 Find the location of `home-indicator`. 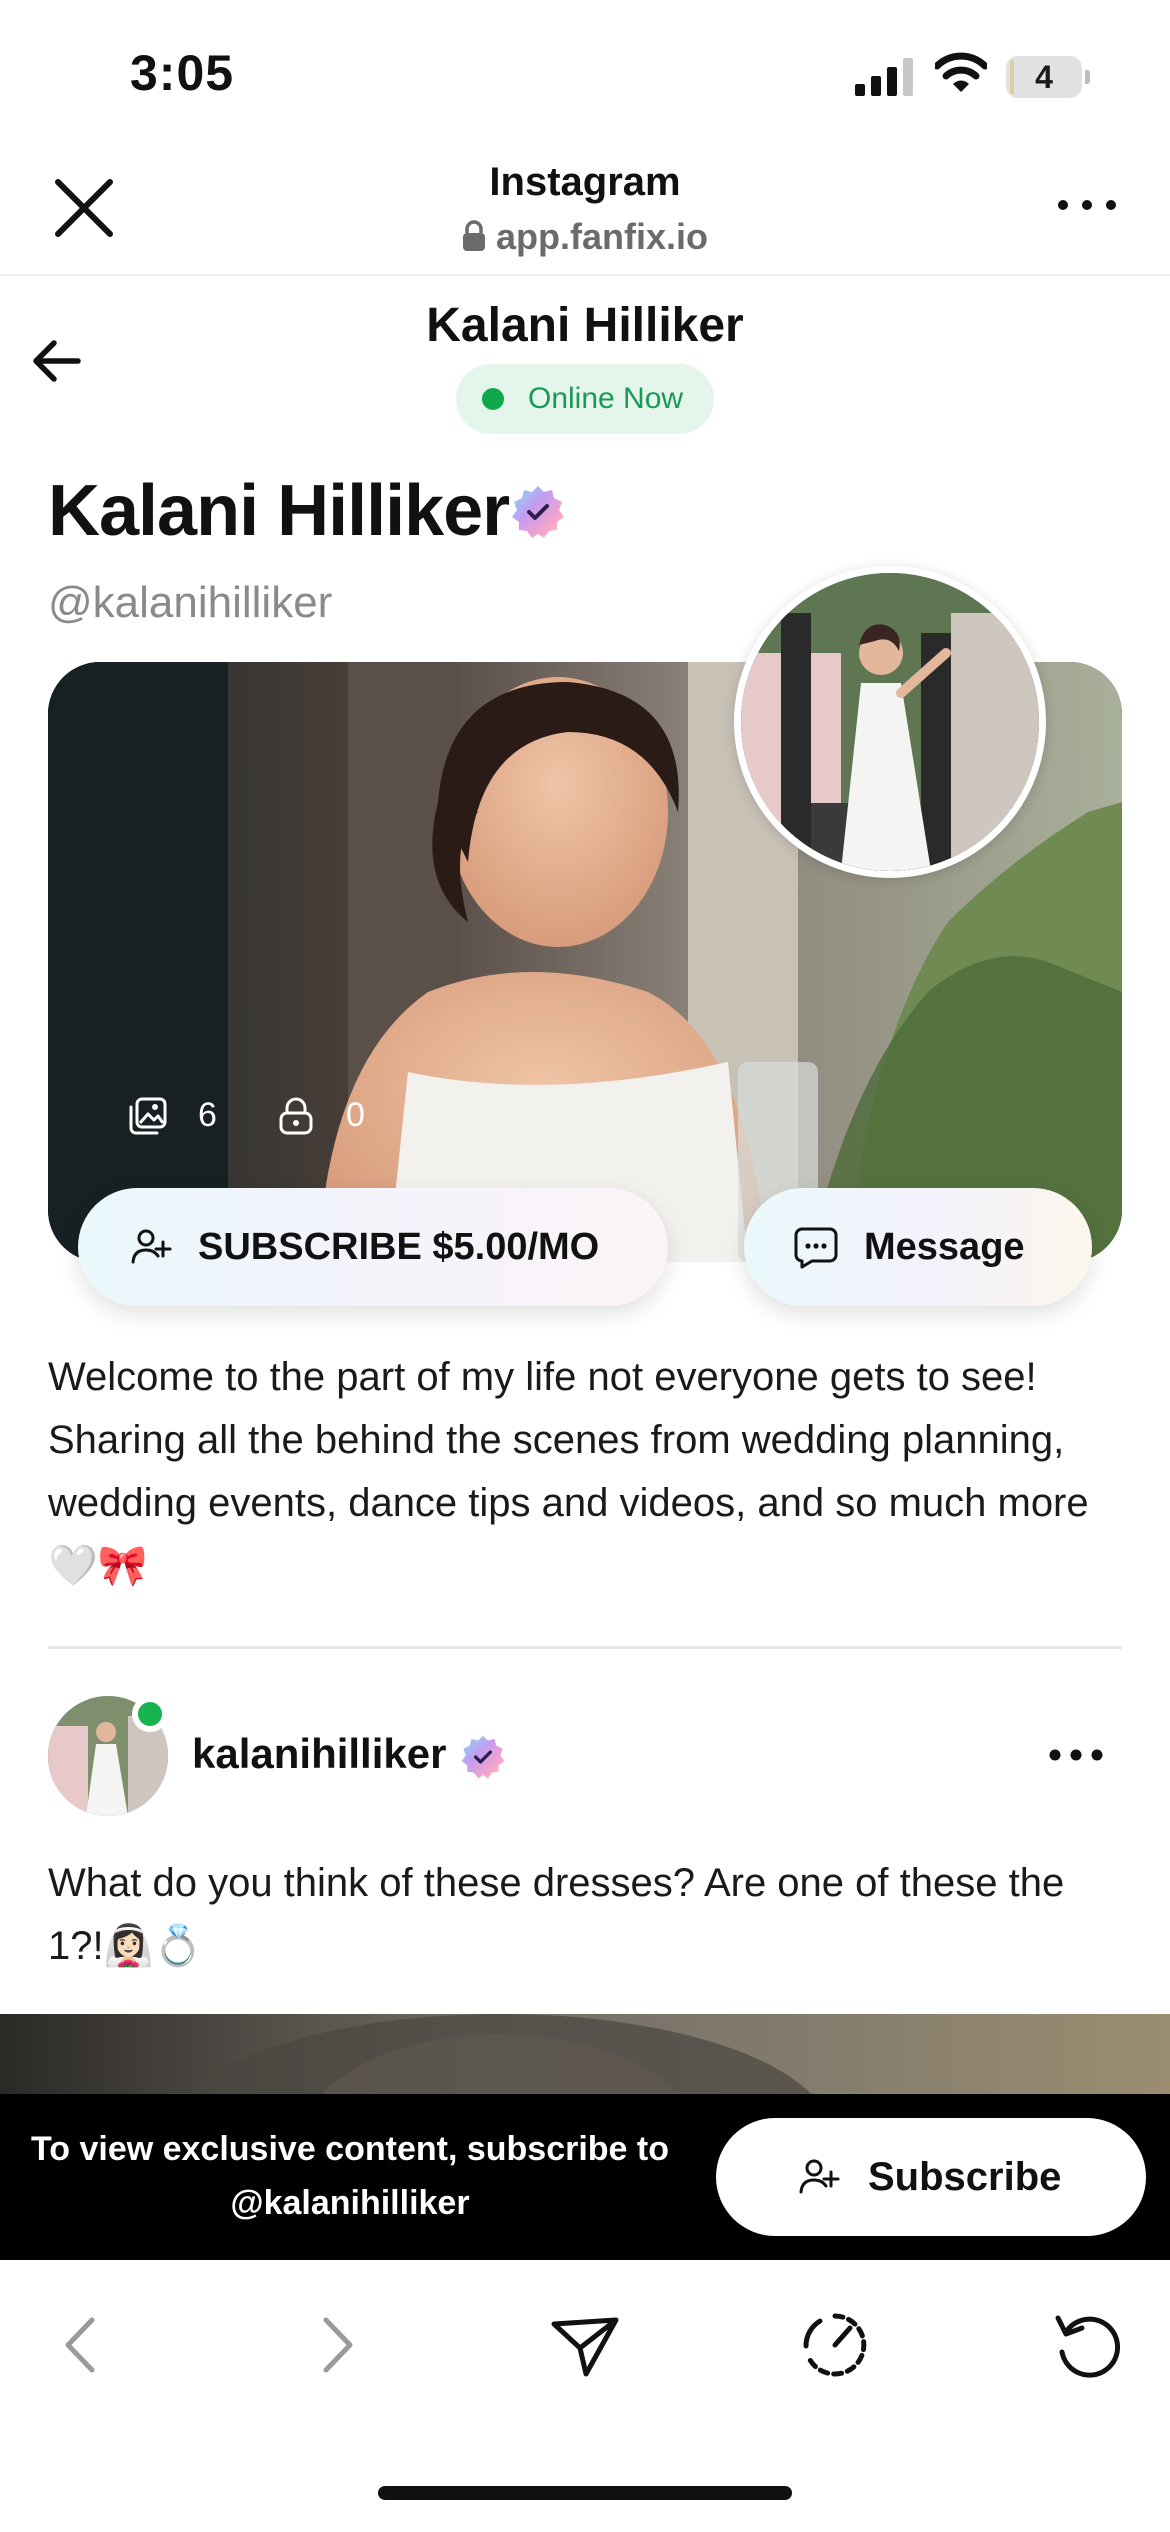

home-indicator is located at coordinates (585, 2493).